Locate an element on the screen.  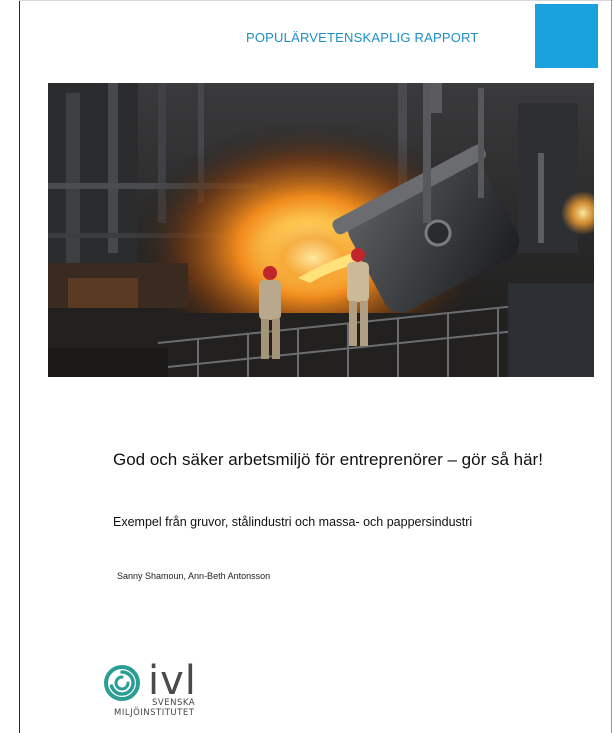
logo-line-1: SVENSKA is located at coordinates (174, 703).